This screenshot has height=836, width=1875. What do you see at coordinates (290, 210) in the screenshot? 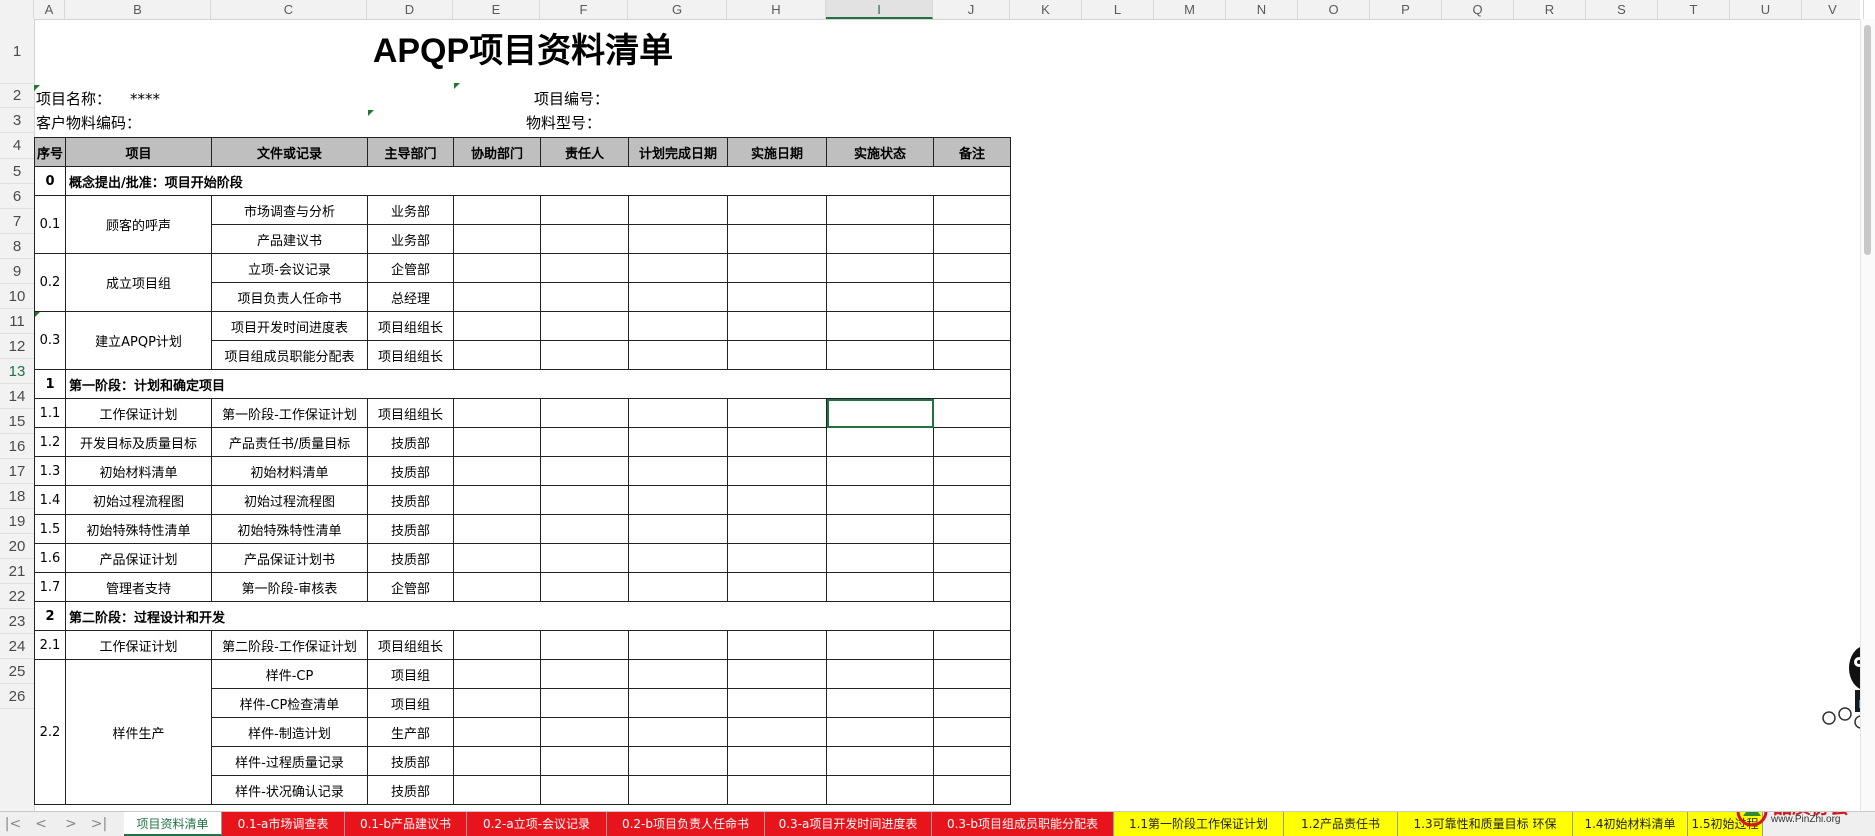
I see `doc-cell: 市场调查与分析` at bounding box center [290, 210].